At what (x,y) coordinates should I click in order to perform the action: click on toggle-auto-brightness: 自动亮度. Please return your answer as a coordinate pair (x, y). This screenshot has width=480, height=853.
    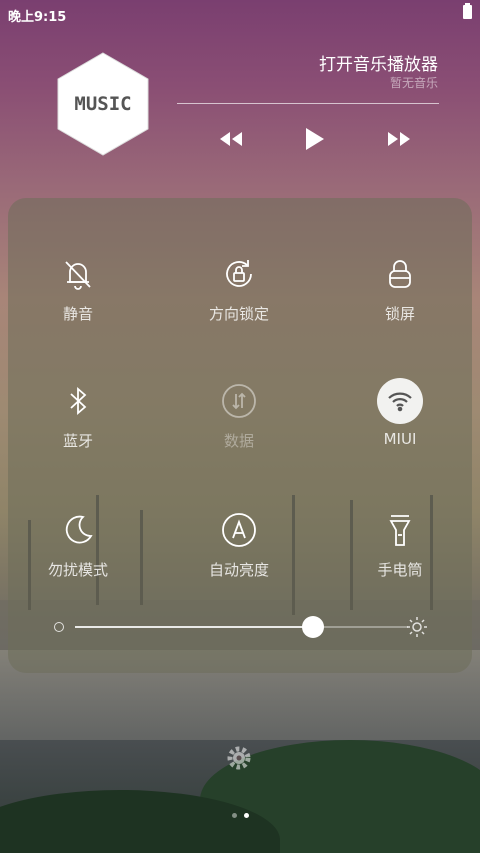
    Looking at the image, I should click on (239, 543).